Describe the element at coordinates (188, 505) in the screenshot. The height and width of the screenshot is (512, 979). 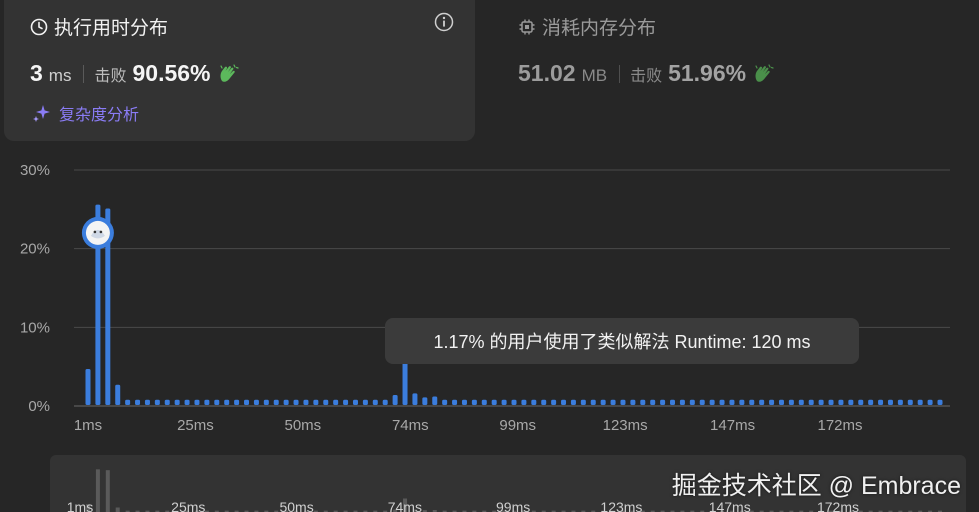
I see `navigator-tick-label: 25ms` at that location.